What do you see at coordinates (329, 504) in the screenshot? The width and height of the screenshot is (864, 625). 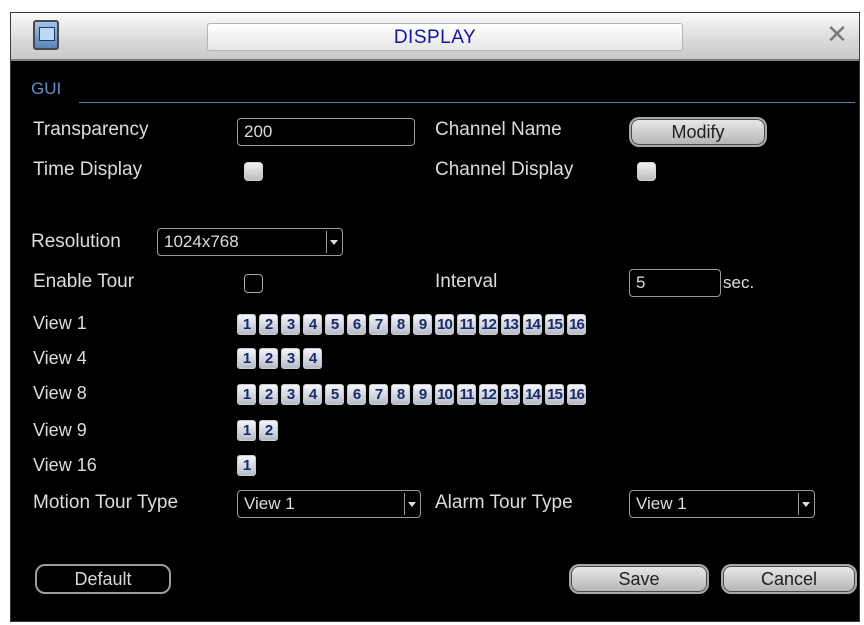 I see `motion-tour-type-select: View 1` at bounding box center [329, 504].